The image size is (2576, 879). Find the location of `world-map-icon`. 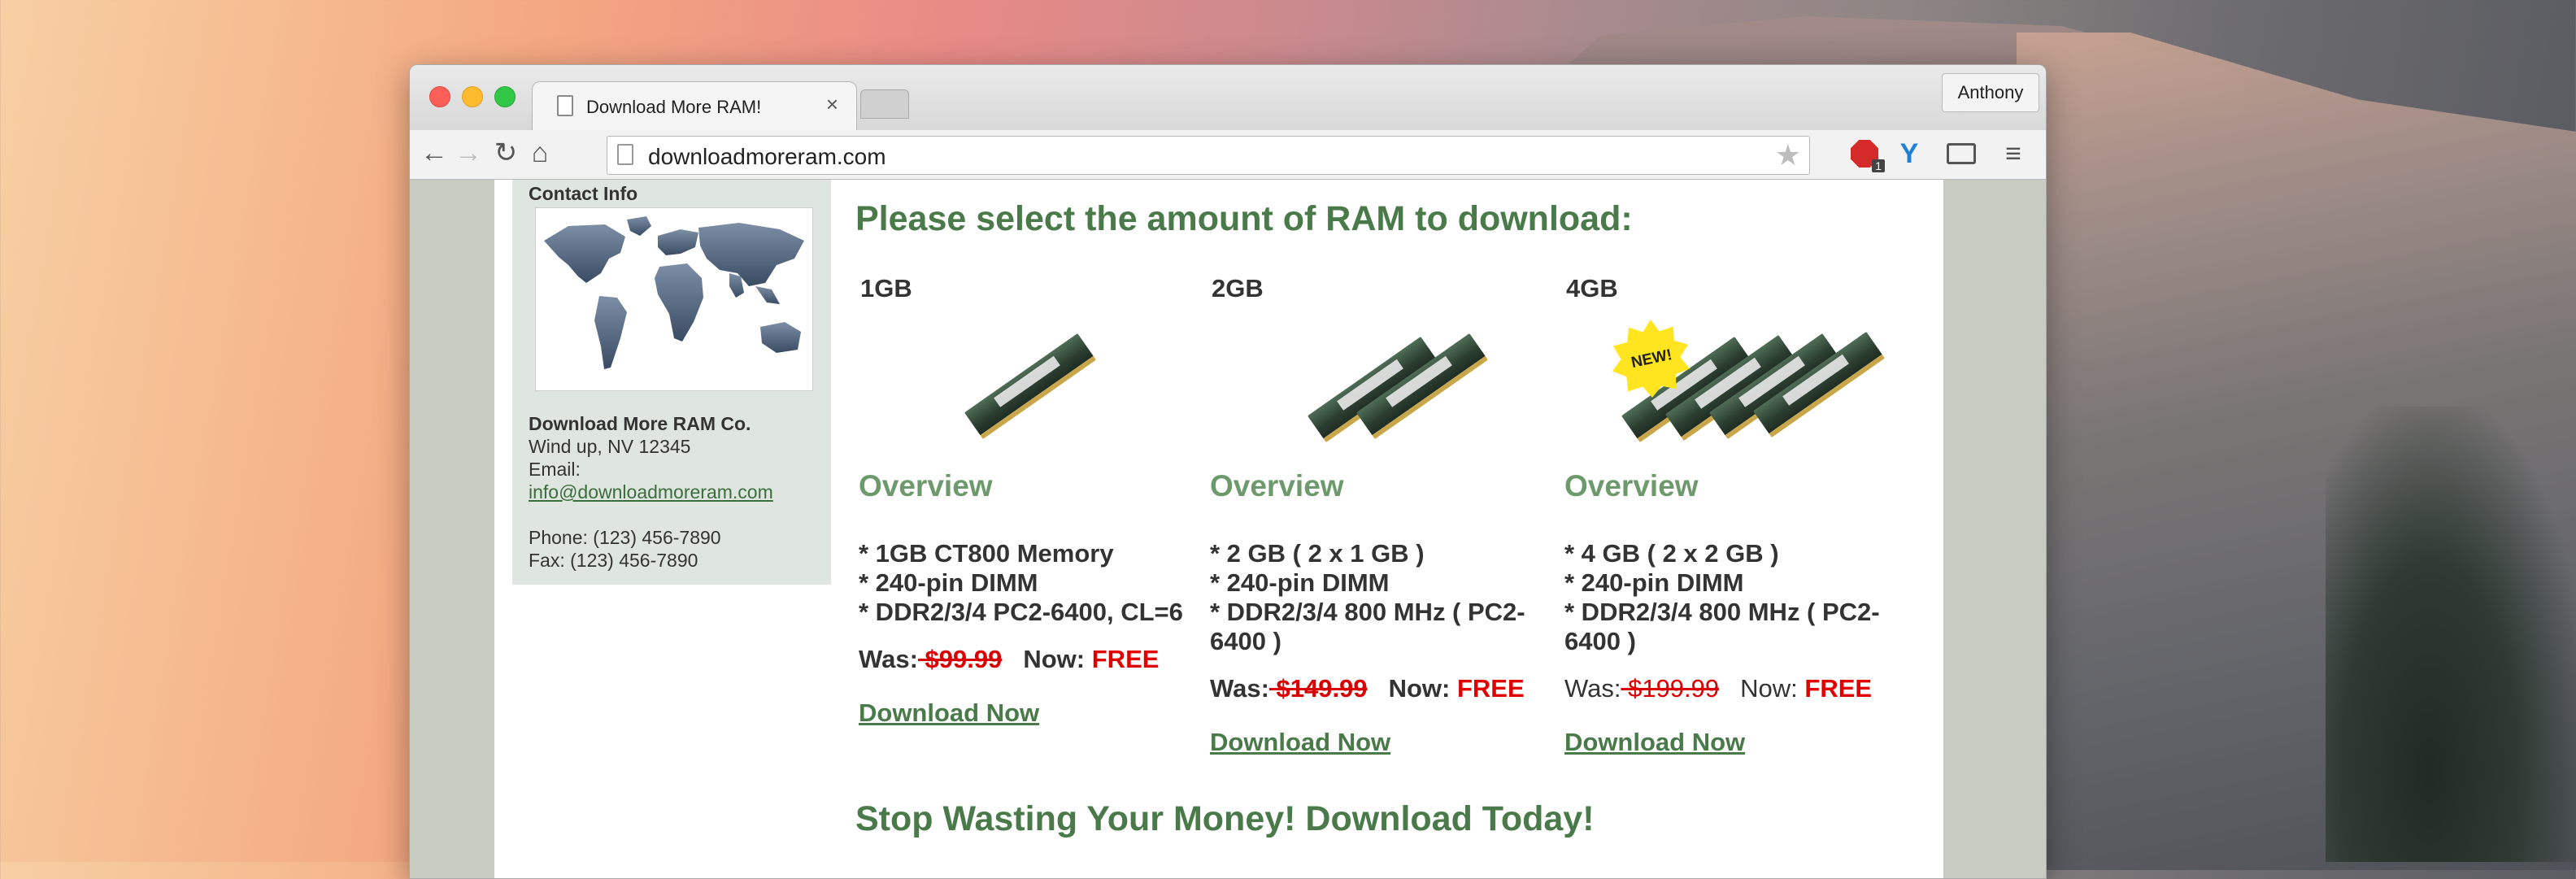

world-map-icon is located at coordinates (674, 293).